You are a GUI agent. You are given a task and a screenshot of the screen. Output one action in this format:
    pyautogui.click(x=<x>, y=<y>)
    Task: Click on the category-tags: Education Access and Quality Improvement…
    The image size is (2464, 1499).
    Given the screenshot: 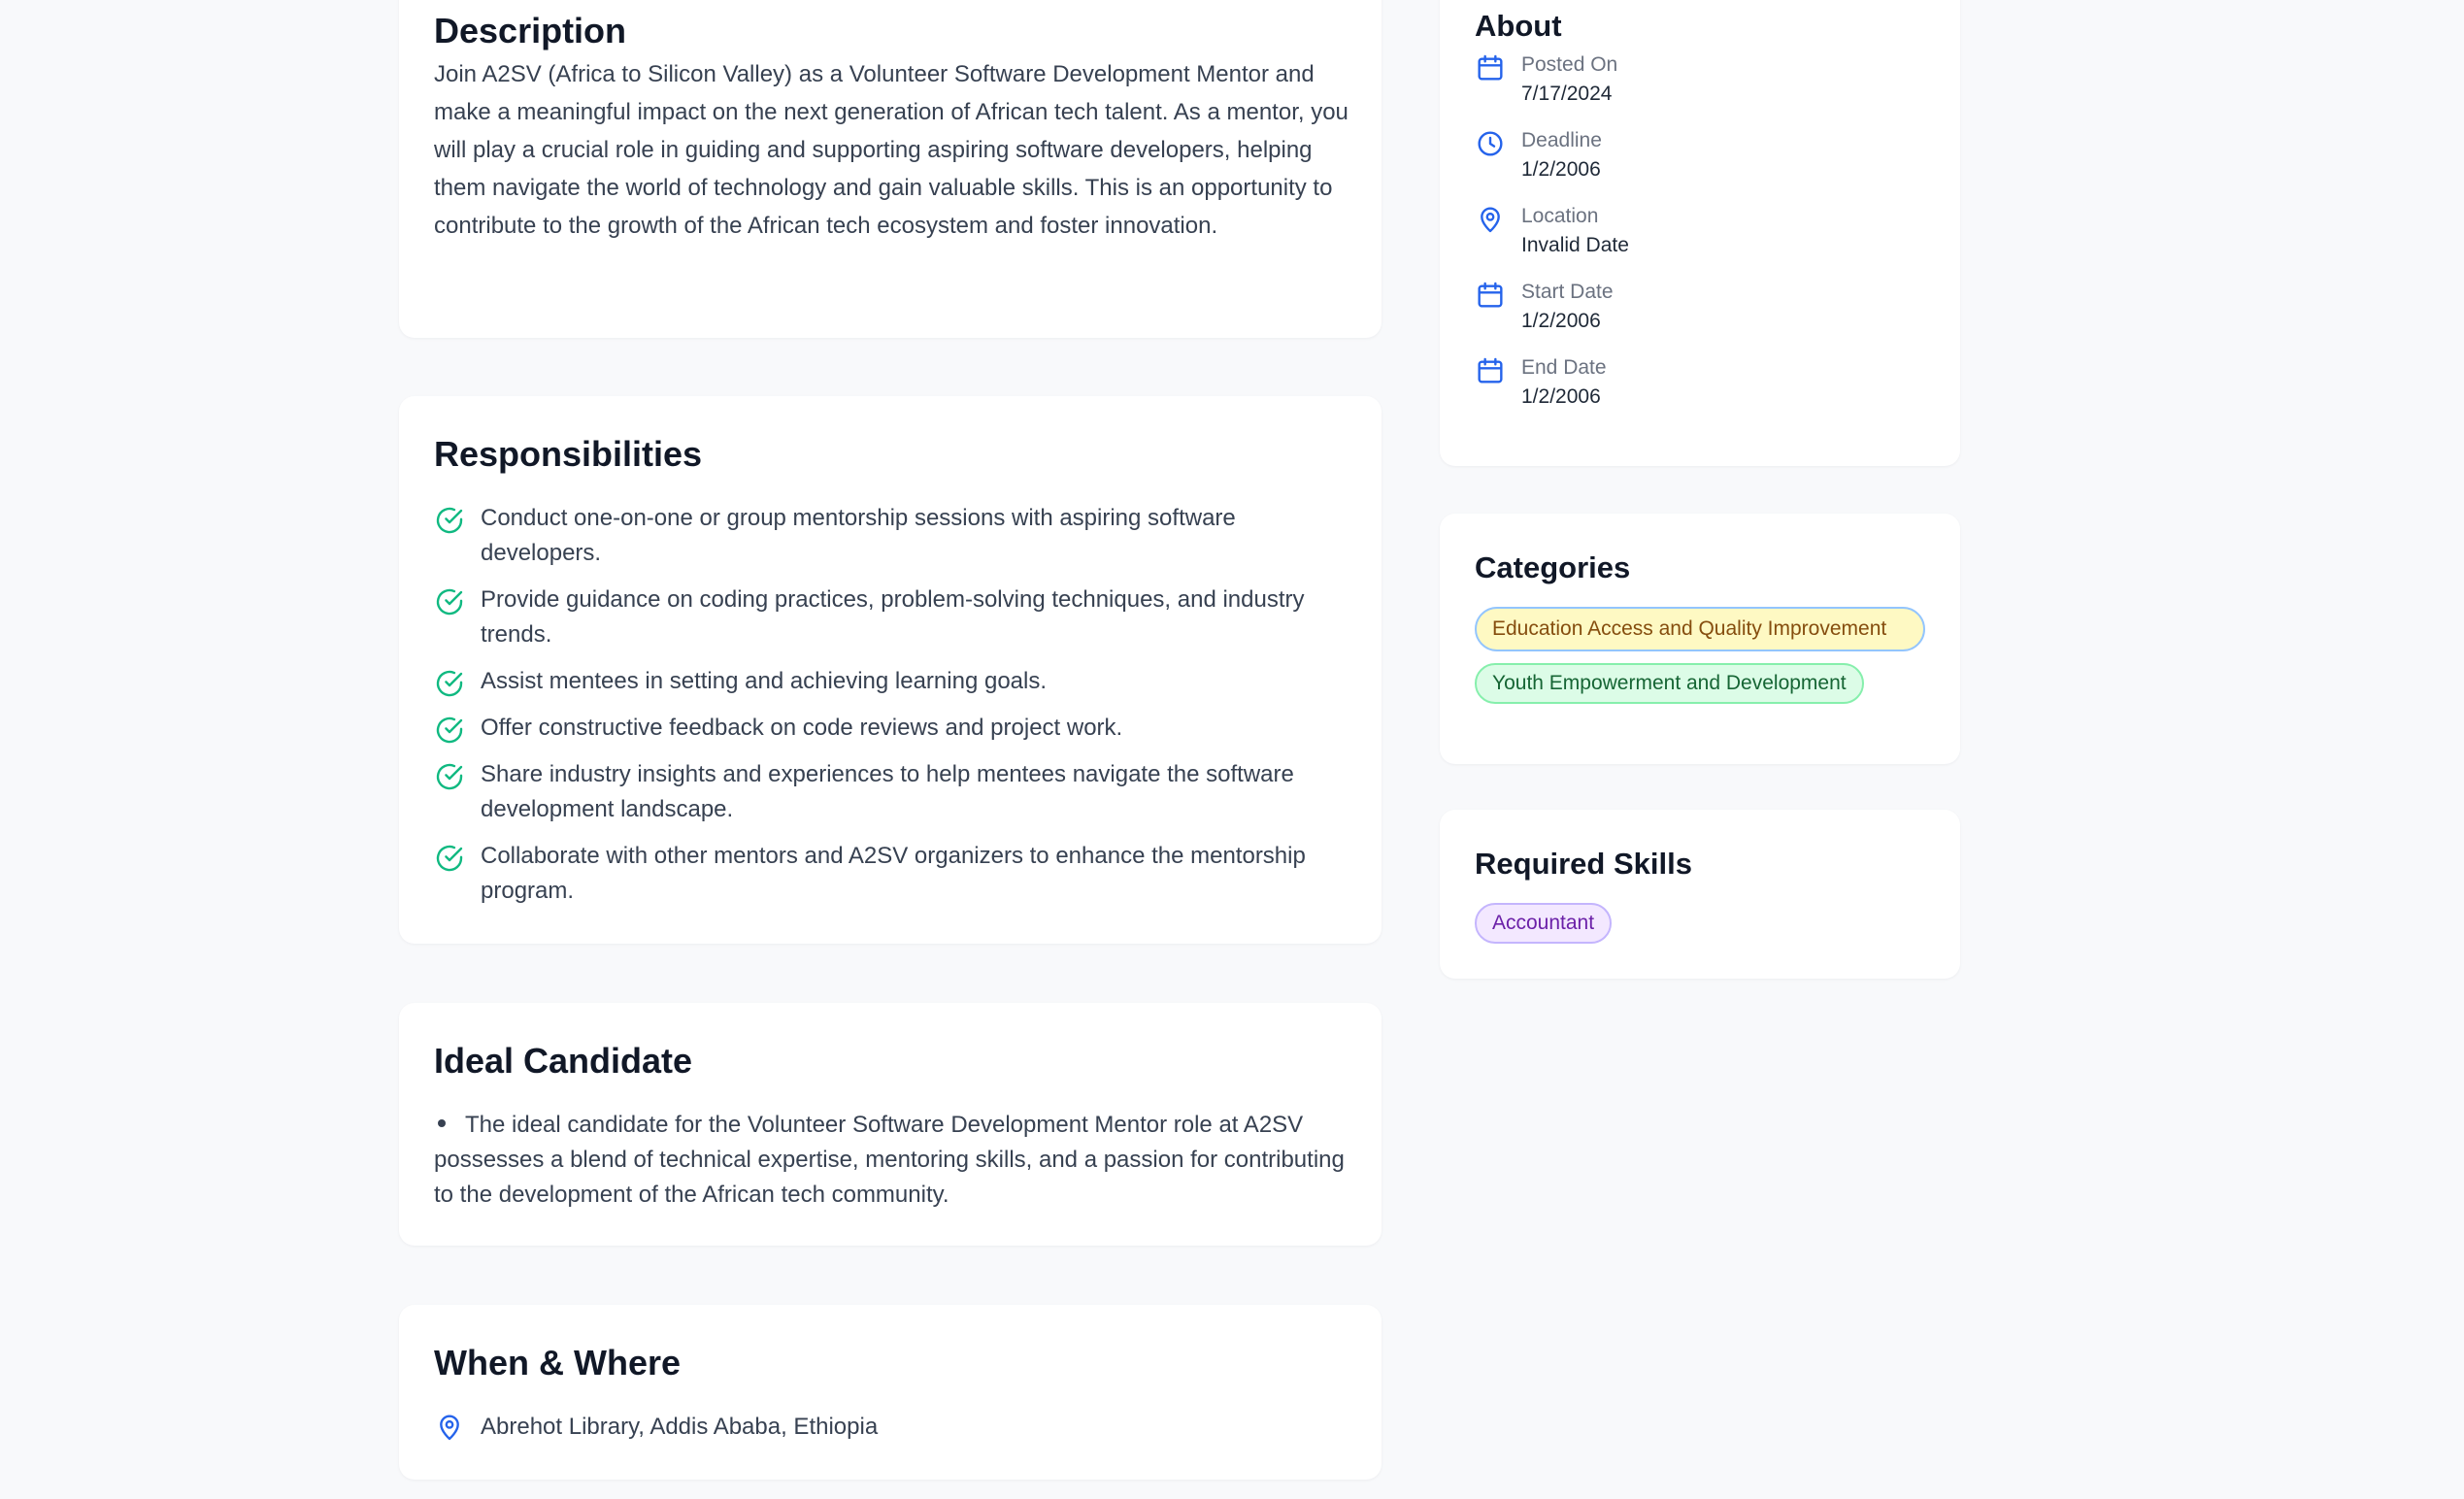 What is the action you would take?
    pyautogui.click(x=1700, y=661)
    